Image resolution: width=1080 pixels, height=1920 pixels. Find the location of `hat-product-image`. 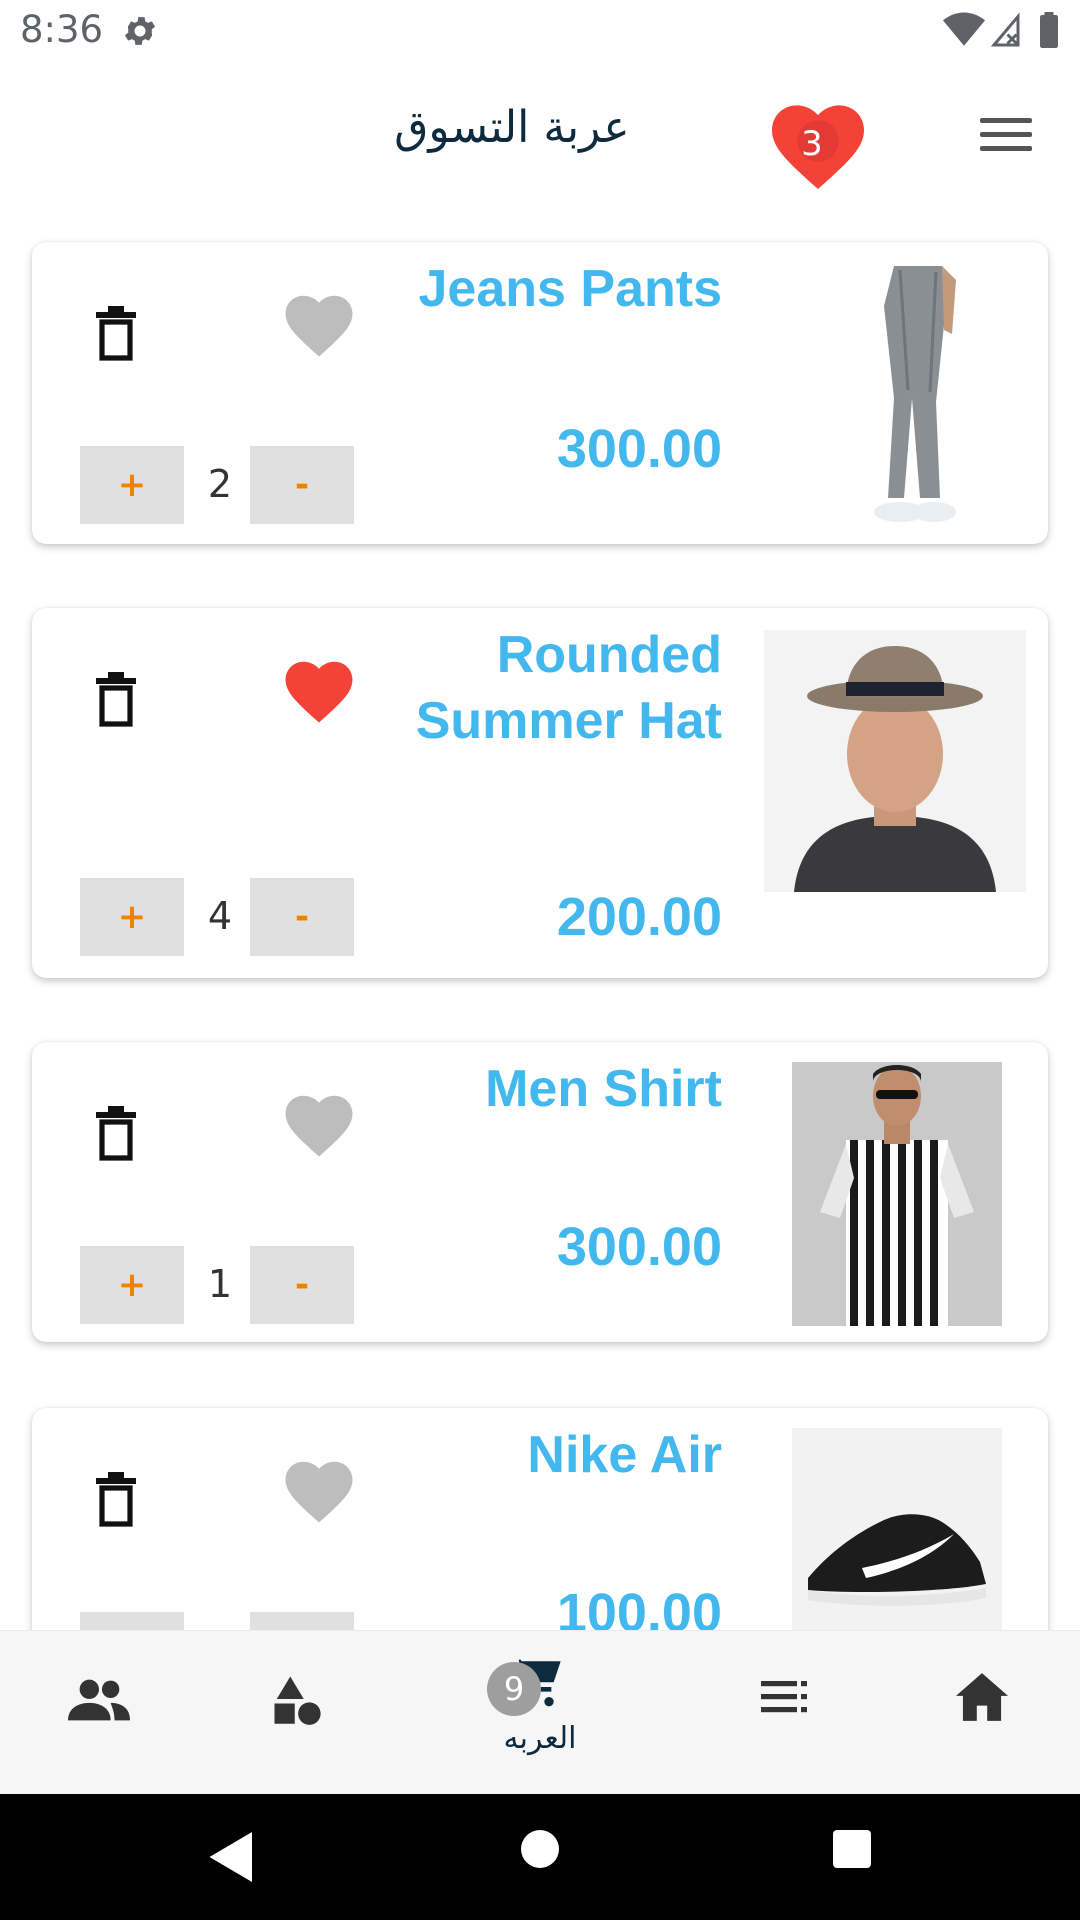

hat-product-image is located at coordinates (895, 761).